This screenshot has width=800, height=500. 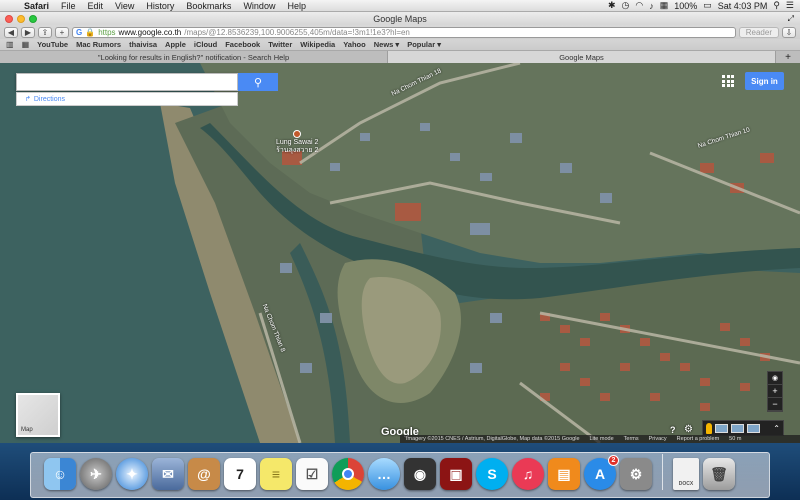 What do you see at coordinates (276, 474) in the screenshot?
I see `notes-icon: ≡` at bounding box center [276, 474].